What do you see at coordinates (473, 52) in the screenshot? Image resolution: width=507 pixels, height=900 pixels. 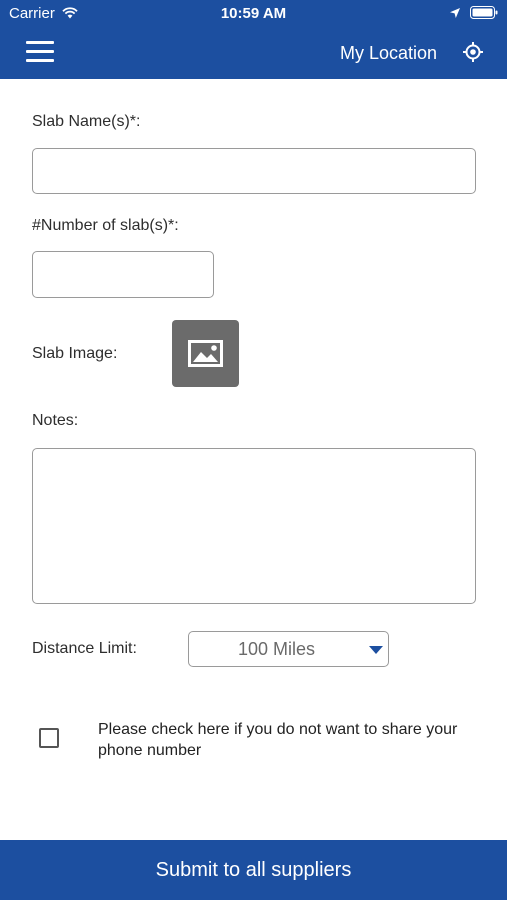 I see `target-location-icon` at bounding box center [473, 52].